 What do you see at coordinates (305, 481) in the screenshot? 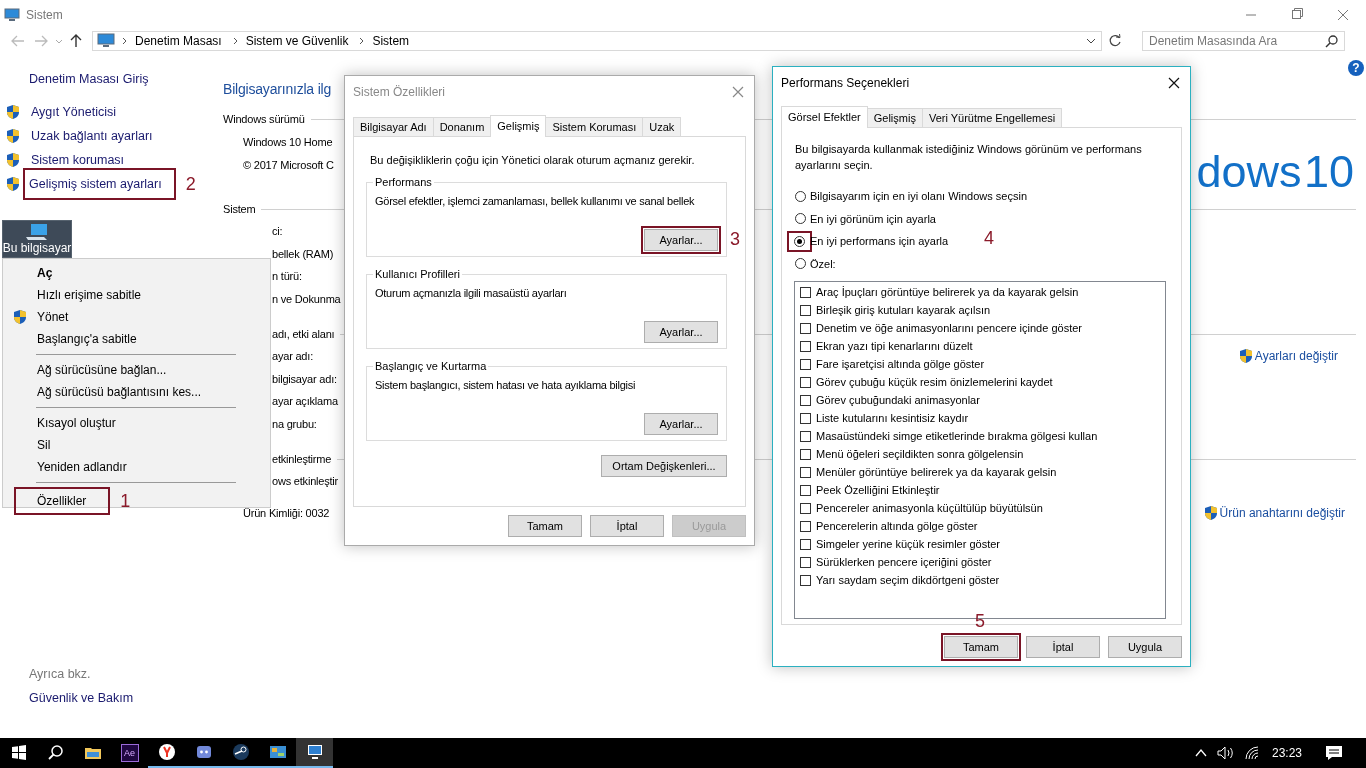
I see `info-text: ows etkinleştir` at bounding box center [305, 481].